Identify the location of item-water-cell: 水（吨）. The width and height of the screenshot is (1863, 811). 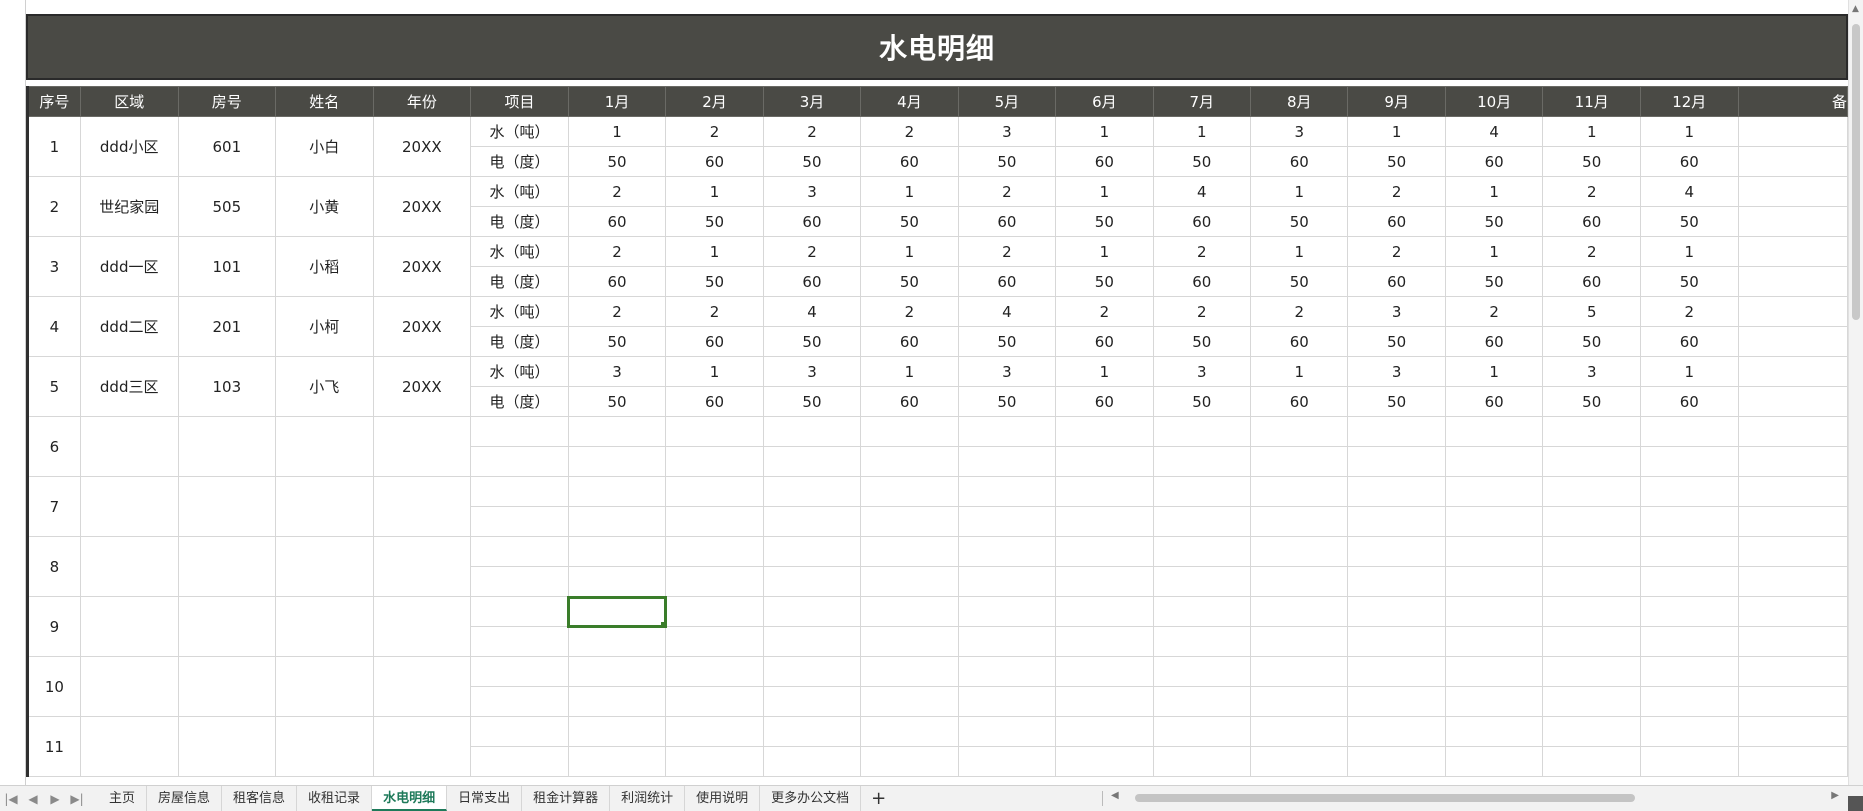
(519, 371).